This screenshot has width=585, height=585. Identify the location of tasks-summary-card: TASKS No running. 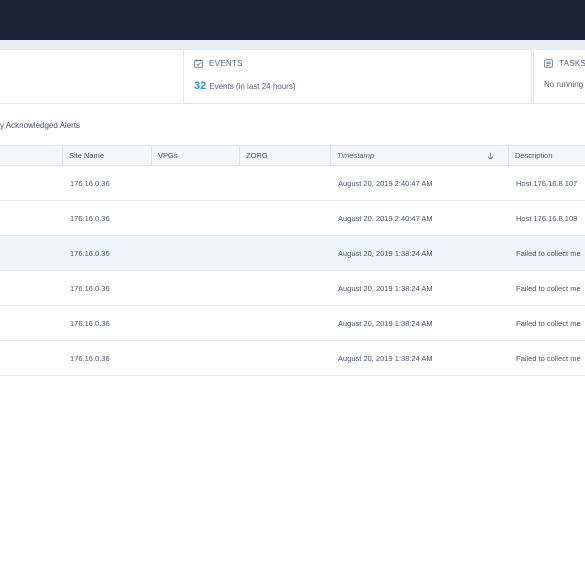
(559, 77).